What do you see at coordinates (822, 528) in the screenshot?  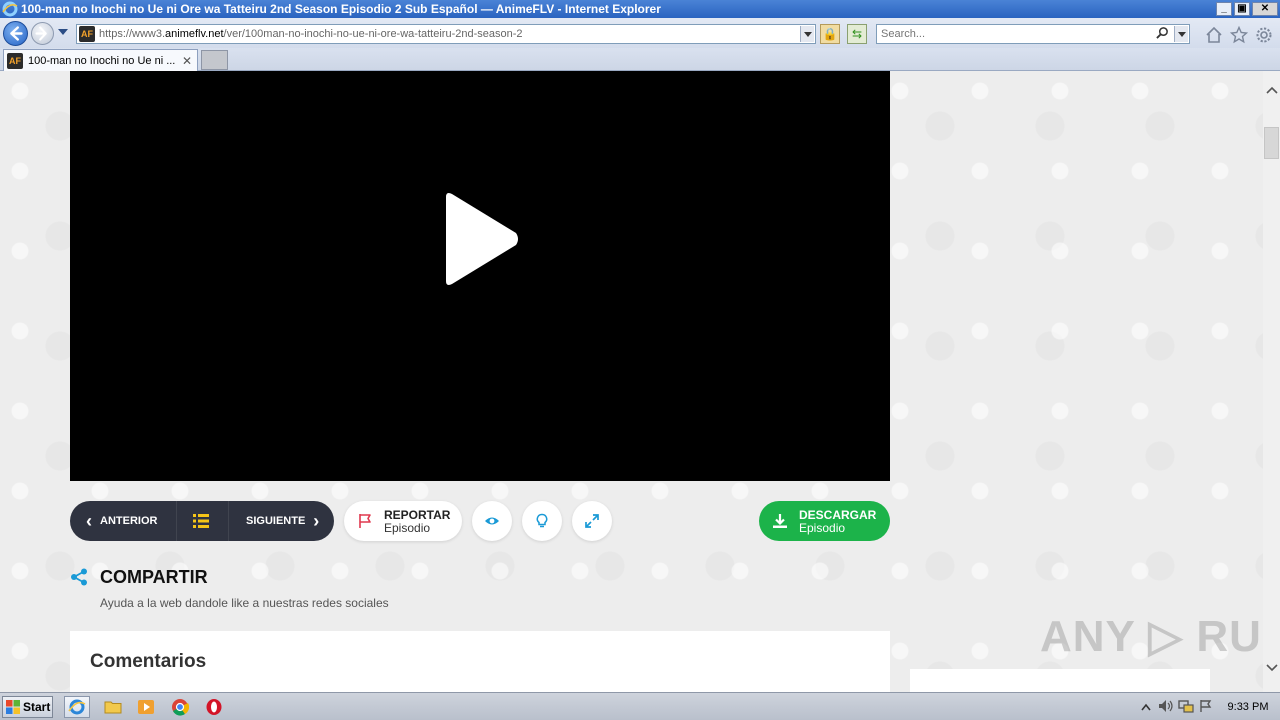 I see `download-sublabel: Episodio` at bounding box center [822, 528].